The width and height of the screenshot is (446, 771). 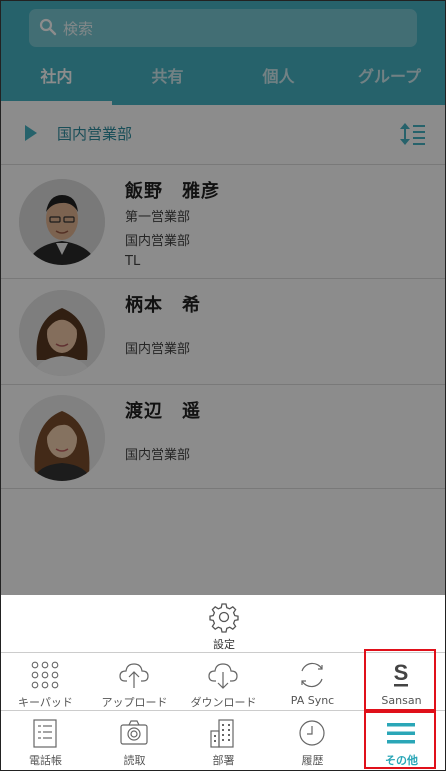 What do you see at coordinates (134, 675) in the screenshot?
I see `cloud-upload-icon` at bounding box center [134, 675].